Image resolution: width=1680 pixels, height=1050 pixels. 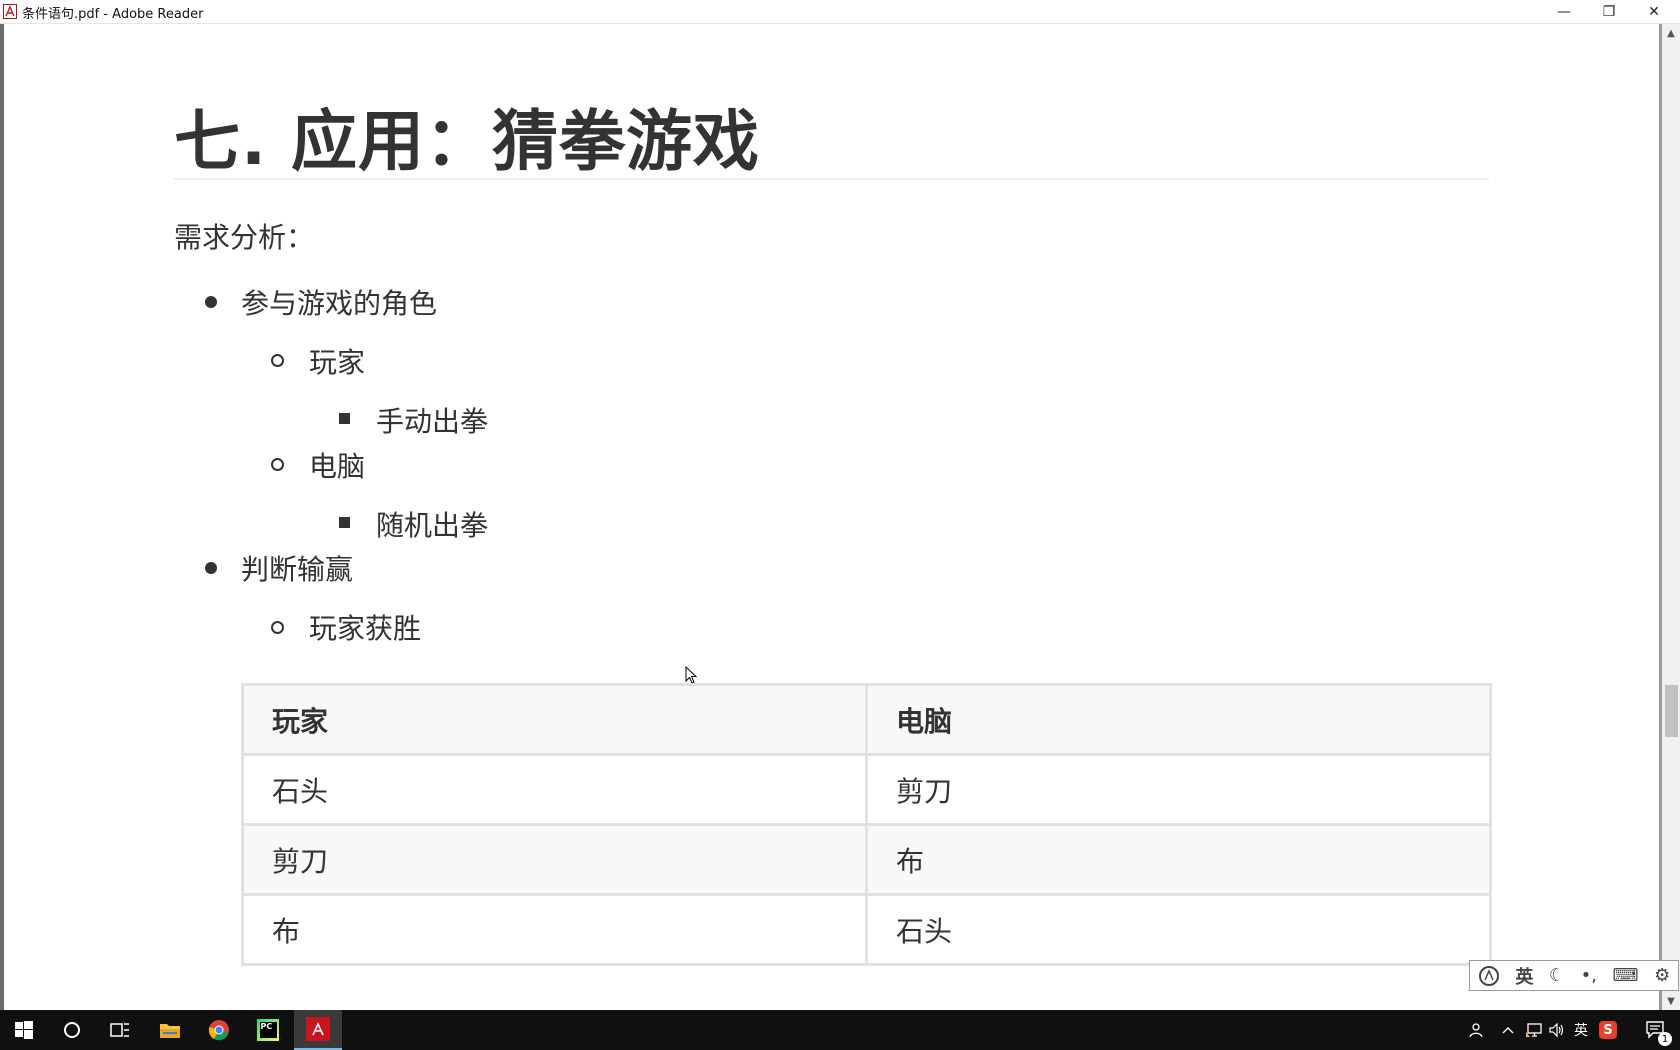 What do you see at coordinates (1589, 975) in the screenshot?
I see `punctuation-icon: •,` at bounding box center [1589, 975].